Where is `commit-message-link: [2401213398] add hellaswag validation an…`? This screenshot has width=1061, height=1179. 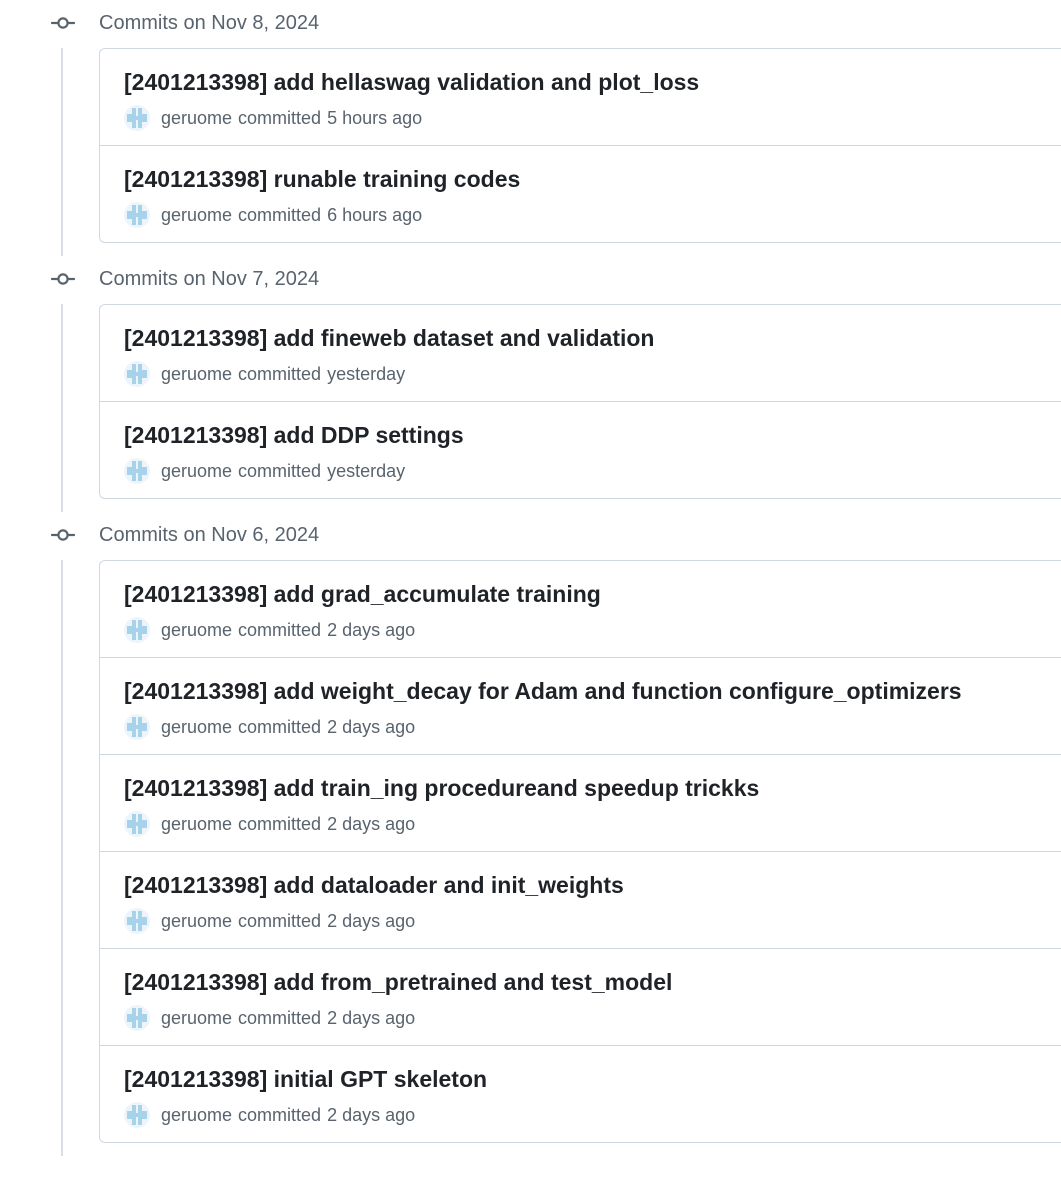
commit-message-link: [2401213398] add hellaswag validation an… is located at coordinates (411, 82).